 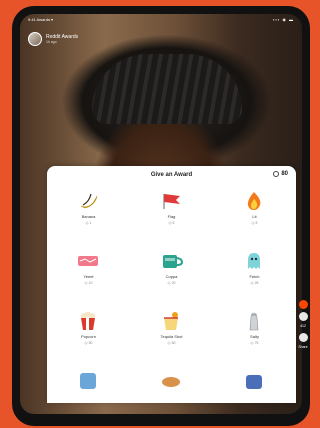 What do you see at coordinates (303, 304) in the screenshot?
I see `upvote-icon` at bounding box center [303, 304].